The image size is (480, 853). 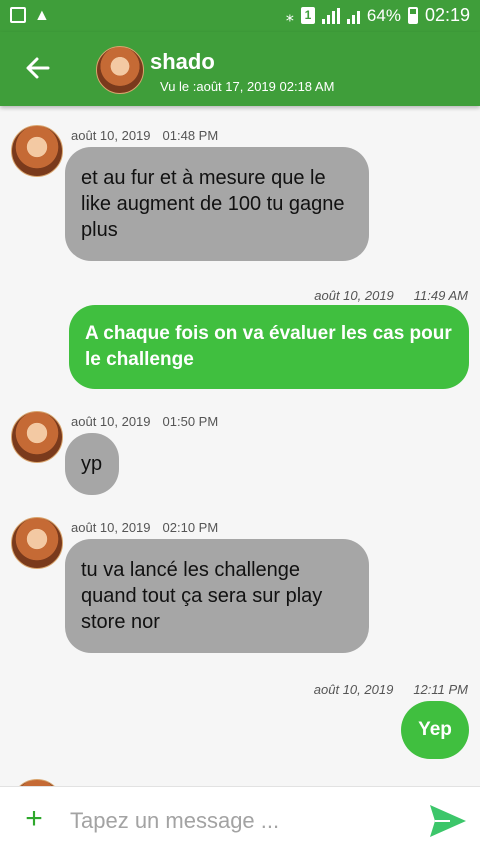 What do you see at coordinates (383, 15) in the screenshot?
I see `battery-percent: 64%` at bounding box center [383, 15].